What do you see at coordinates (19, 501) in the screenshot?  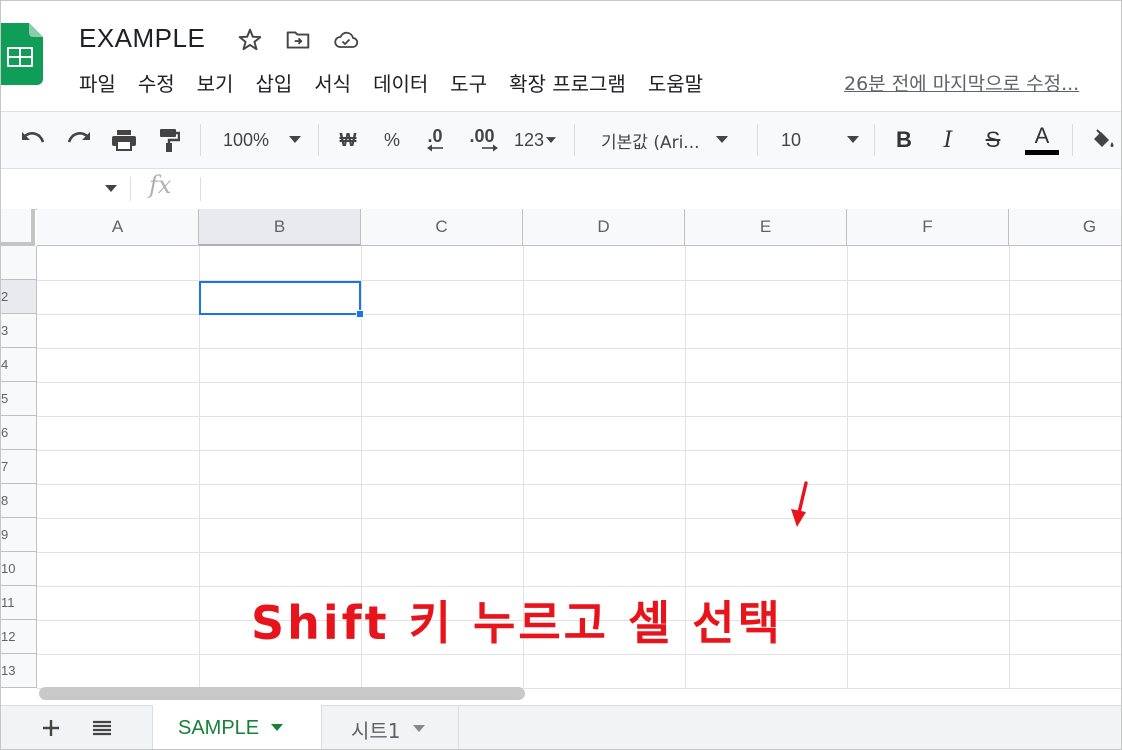 I see `row-header-8: 8` at bounding box center [19, 501].